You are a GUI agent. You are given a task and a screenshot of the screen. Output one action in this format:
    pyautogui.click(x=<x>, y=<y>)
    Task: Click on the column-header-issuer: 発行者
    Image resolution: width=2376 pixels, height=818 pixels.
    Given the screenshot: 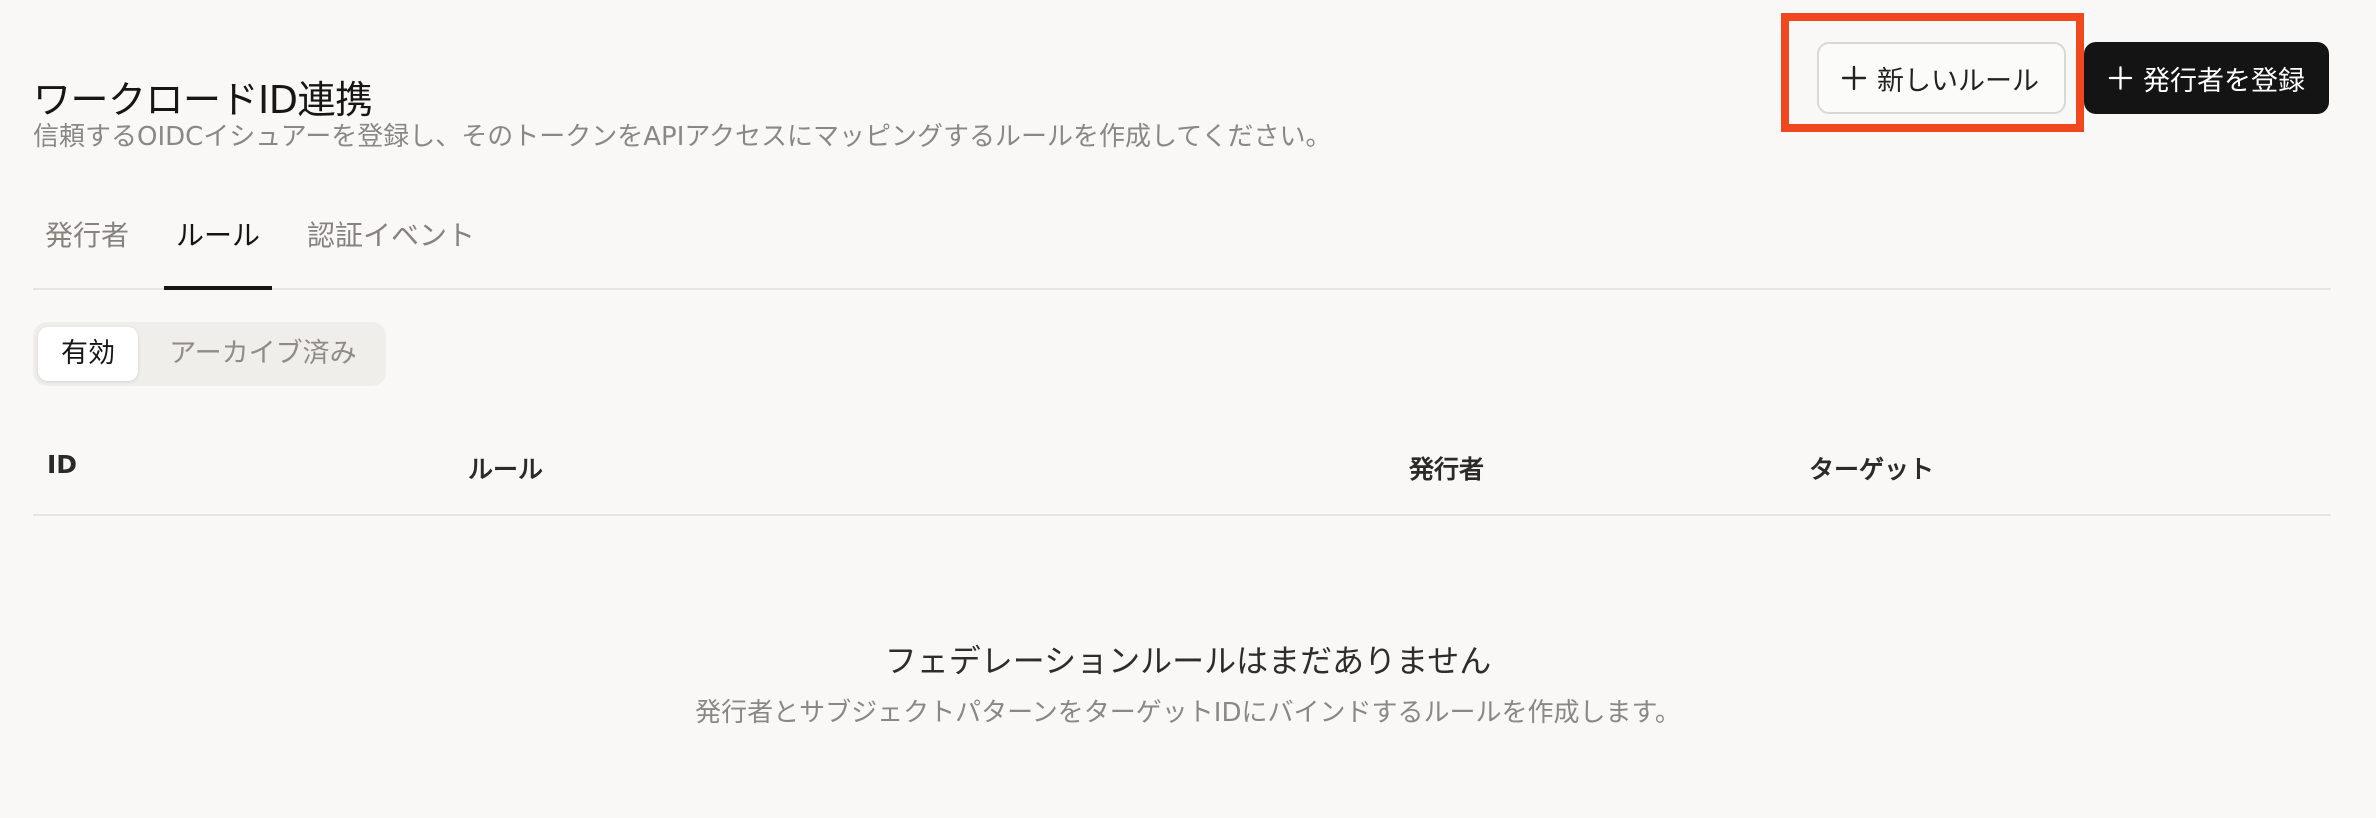 What is the action you would take?
    pyautogui.click(x=1446, y=468)
    